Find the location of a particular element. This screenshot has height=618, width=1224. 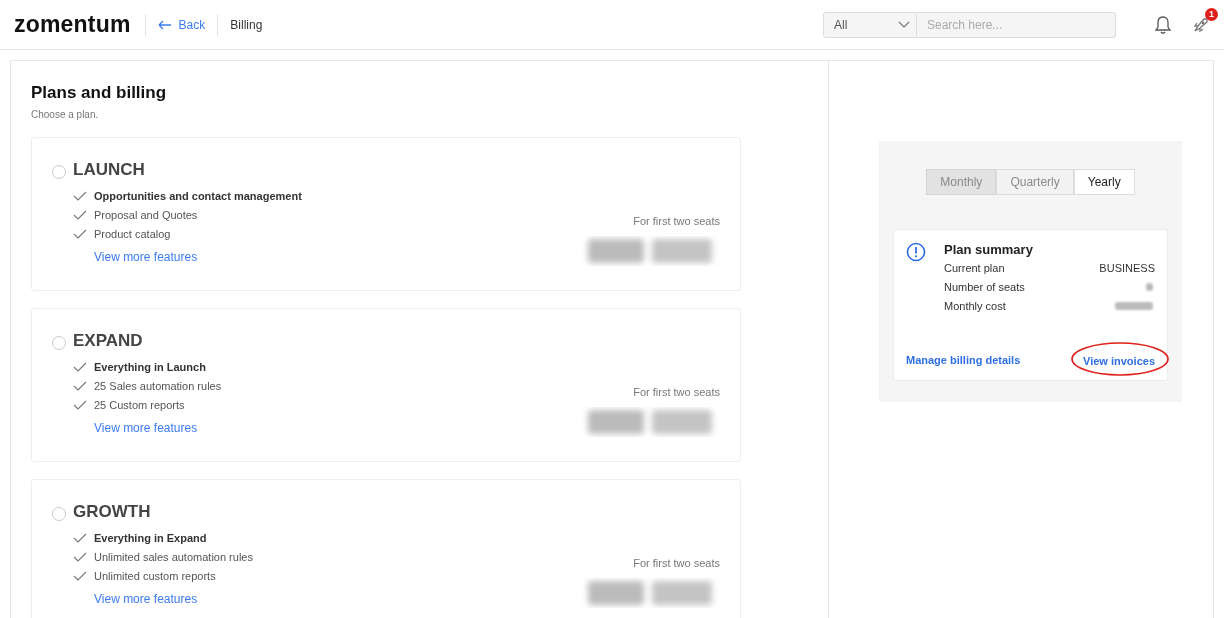

notification-badge: 1 is located at coordinates (1211, 14).